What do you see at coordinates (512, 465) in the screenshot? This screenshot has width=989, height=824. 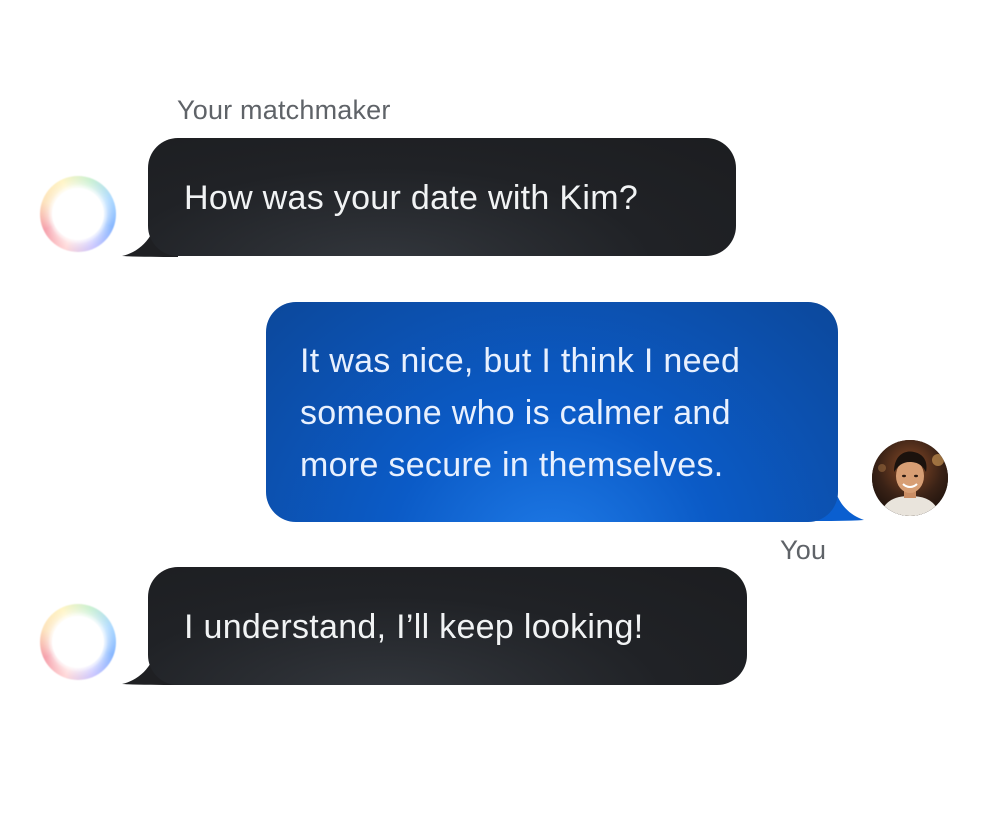 I see `message-text-line-3: more secure in themselves.` at bounding box center [512, 465].